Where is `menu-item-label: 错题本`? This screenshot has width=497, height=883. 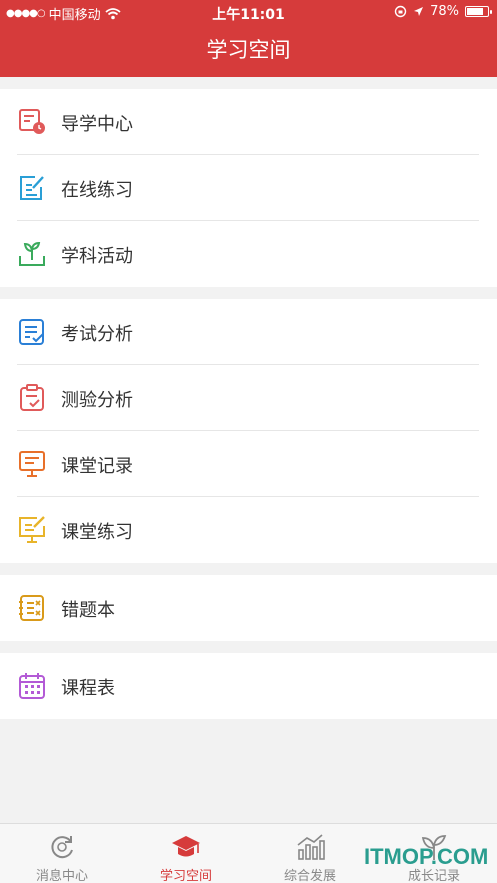 menu-item-label: 错题本 is located at coordinates (88, 610).